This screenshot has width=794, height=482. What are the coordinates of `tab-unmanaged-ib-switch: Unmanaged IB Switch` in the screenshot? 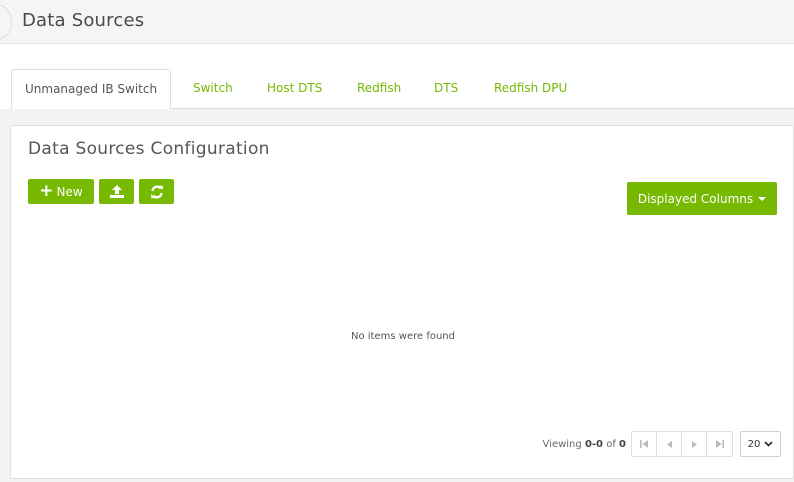 It's located at (91, 89).